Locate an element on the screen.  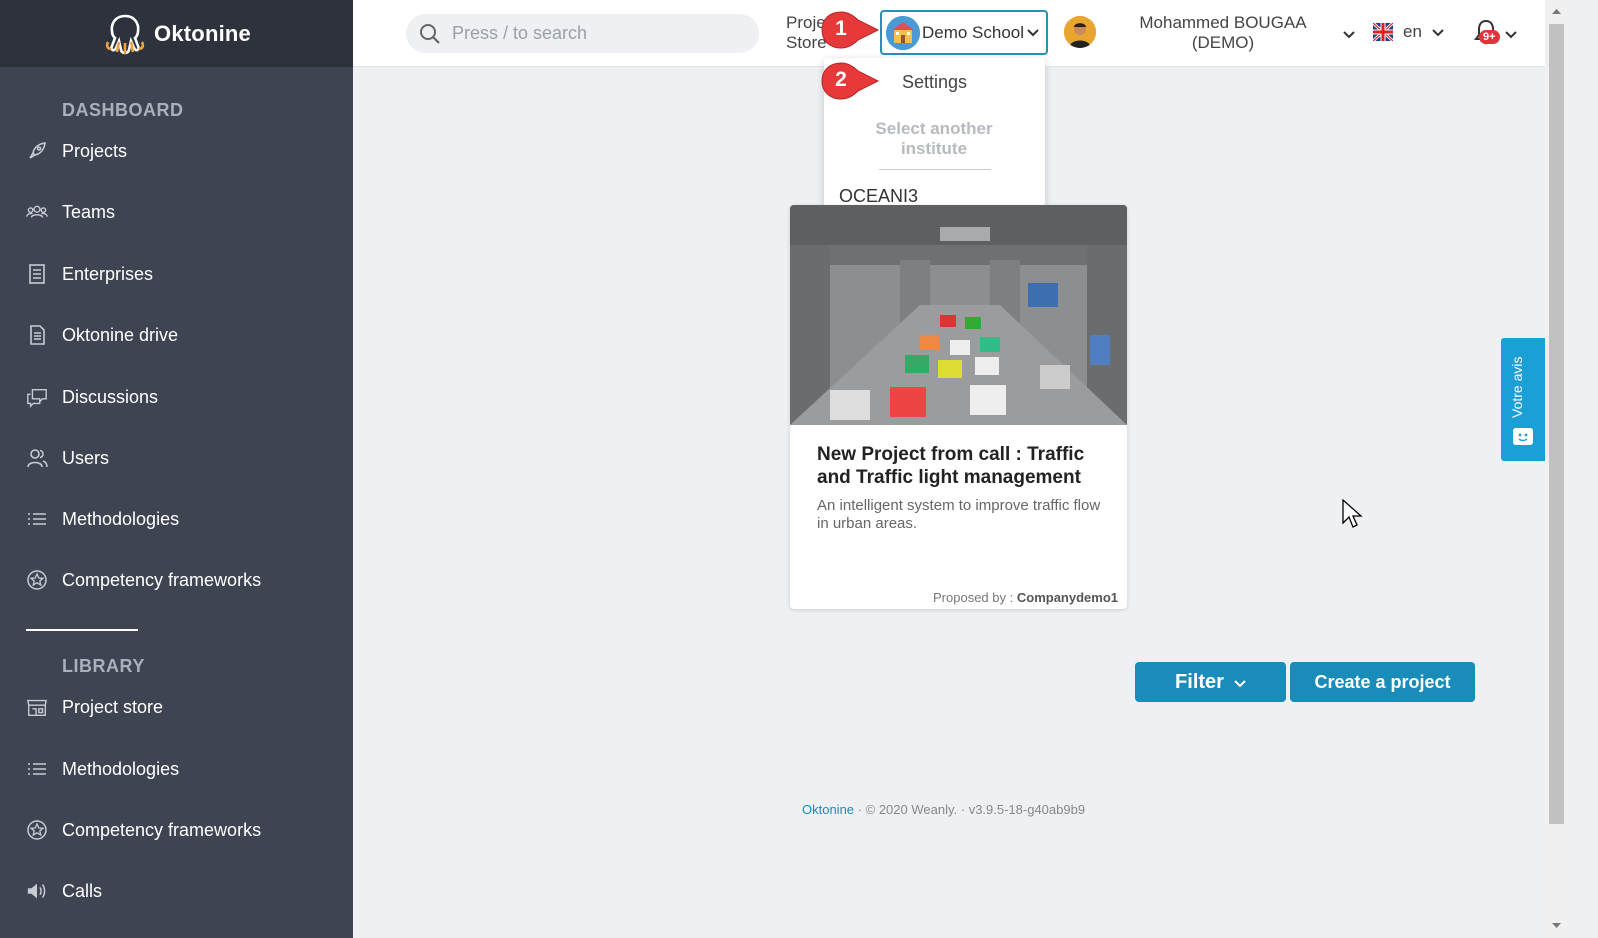
sidebar-item-label: Enterprises is located at coordinates (108, 273).